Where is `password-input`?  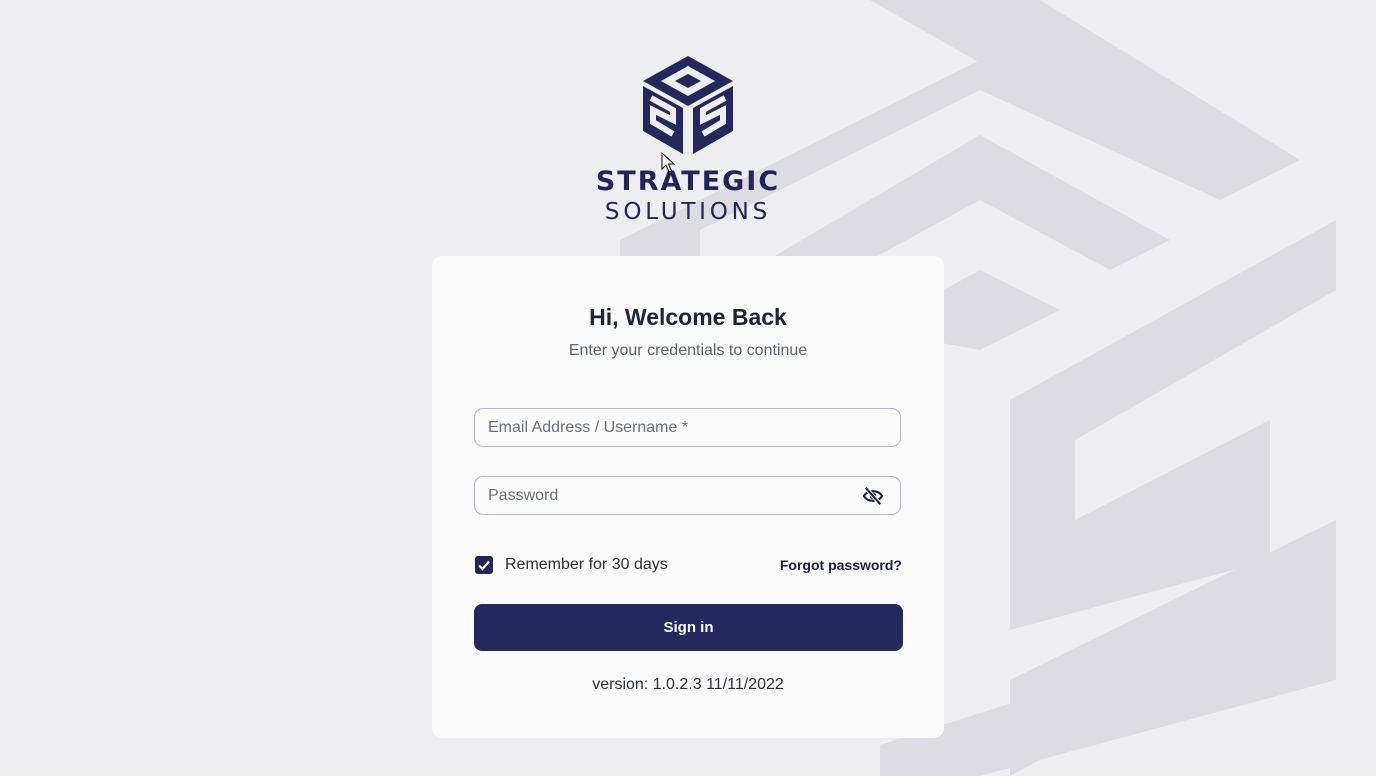
password-input is located at coordinates (687, 495).